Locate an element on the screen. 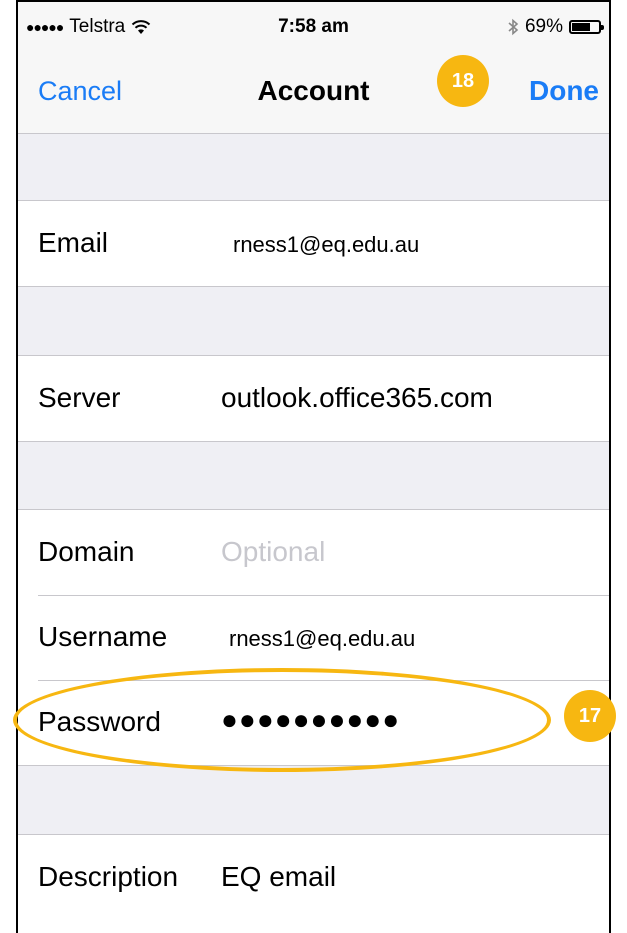 This screenshot has height=933, width=627. page-title: Account is located at coordinates (313, 90).